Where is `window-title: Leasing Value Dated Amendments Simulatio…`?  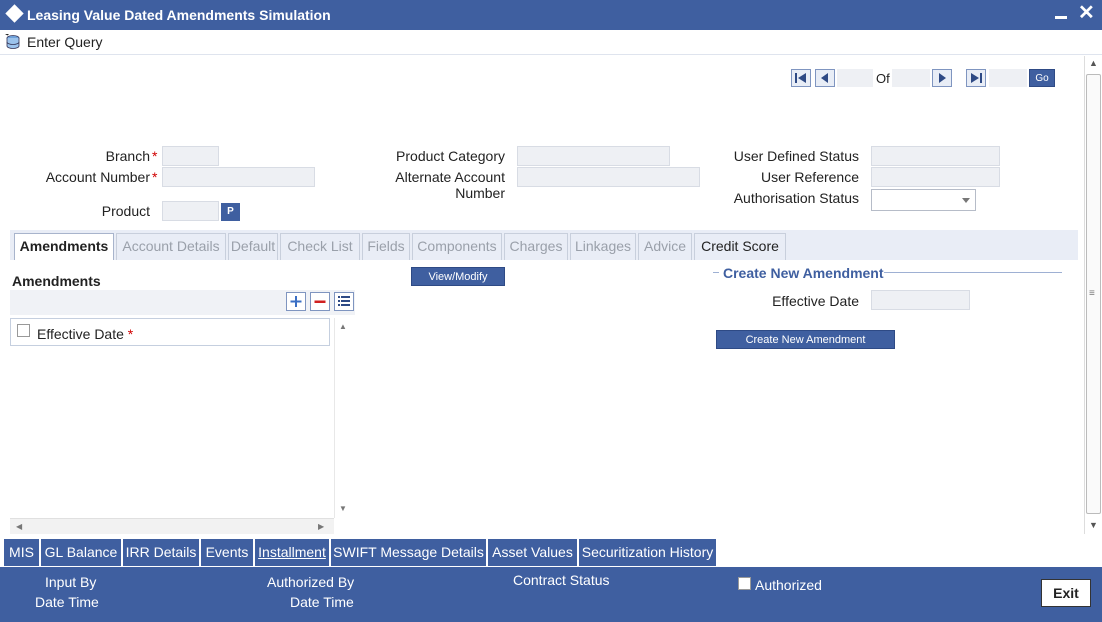 window-title: Leasing Value Dated Amendments Simulatio… is located at coordinates (179, 15).